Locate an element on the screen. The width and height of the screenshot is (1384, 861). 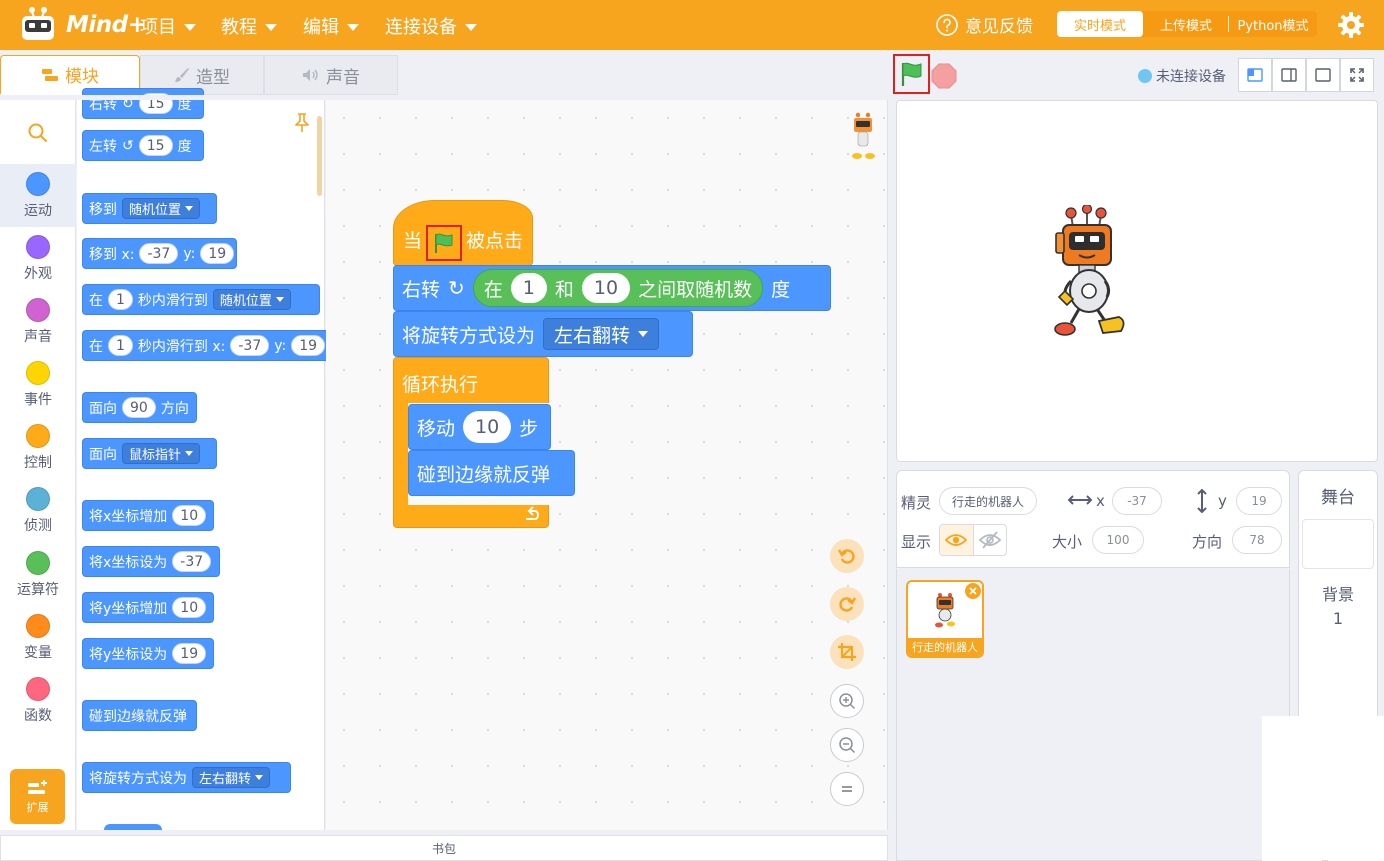
size-value: 100 is located at coordinates (1118, 540).